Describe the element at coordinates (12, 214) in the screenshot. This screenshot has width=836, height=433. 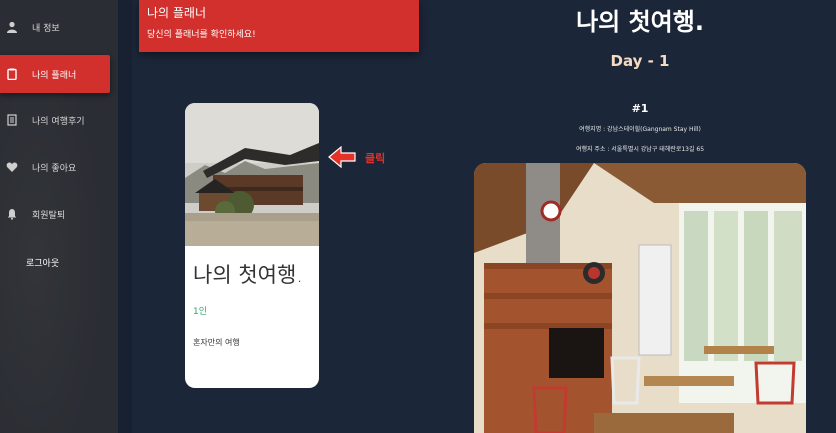
I see `bell-icon` at that location.